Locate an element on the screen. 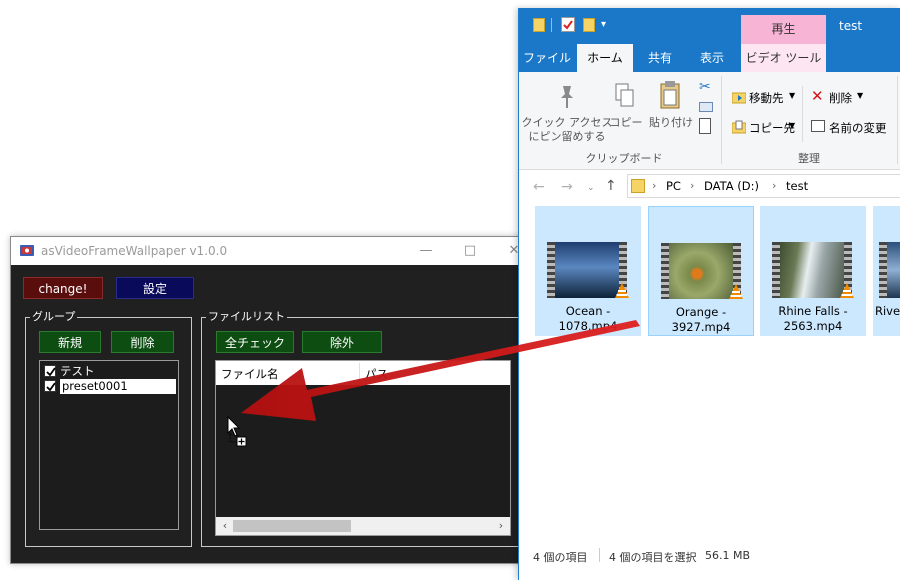 This screenshot has height=580, width=900. file-tile: Rive is located at coordinates (886, 271).